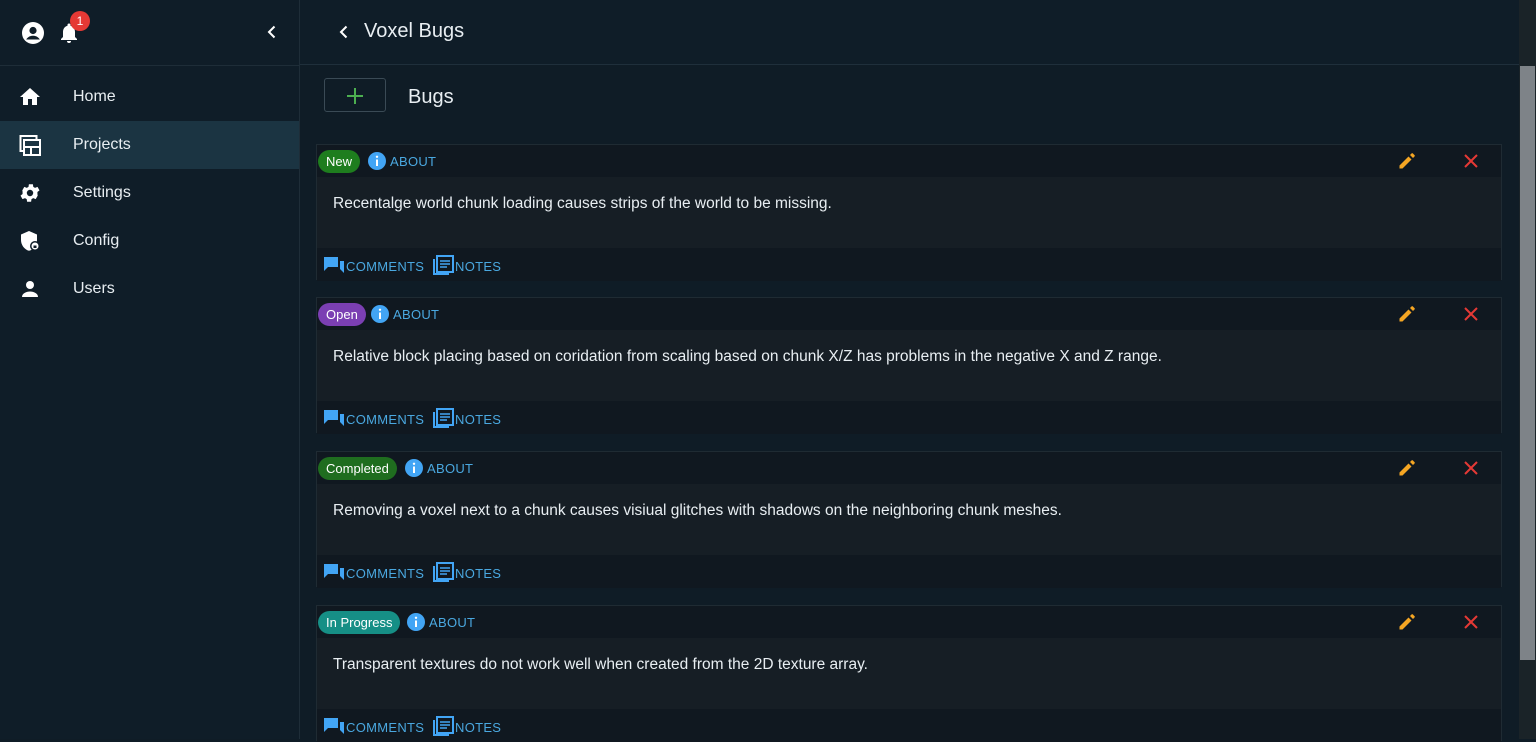  I want to click on sidebar-item-label: Config, so click(96, 240).